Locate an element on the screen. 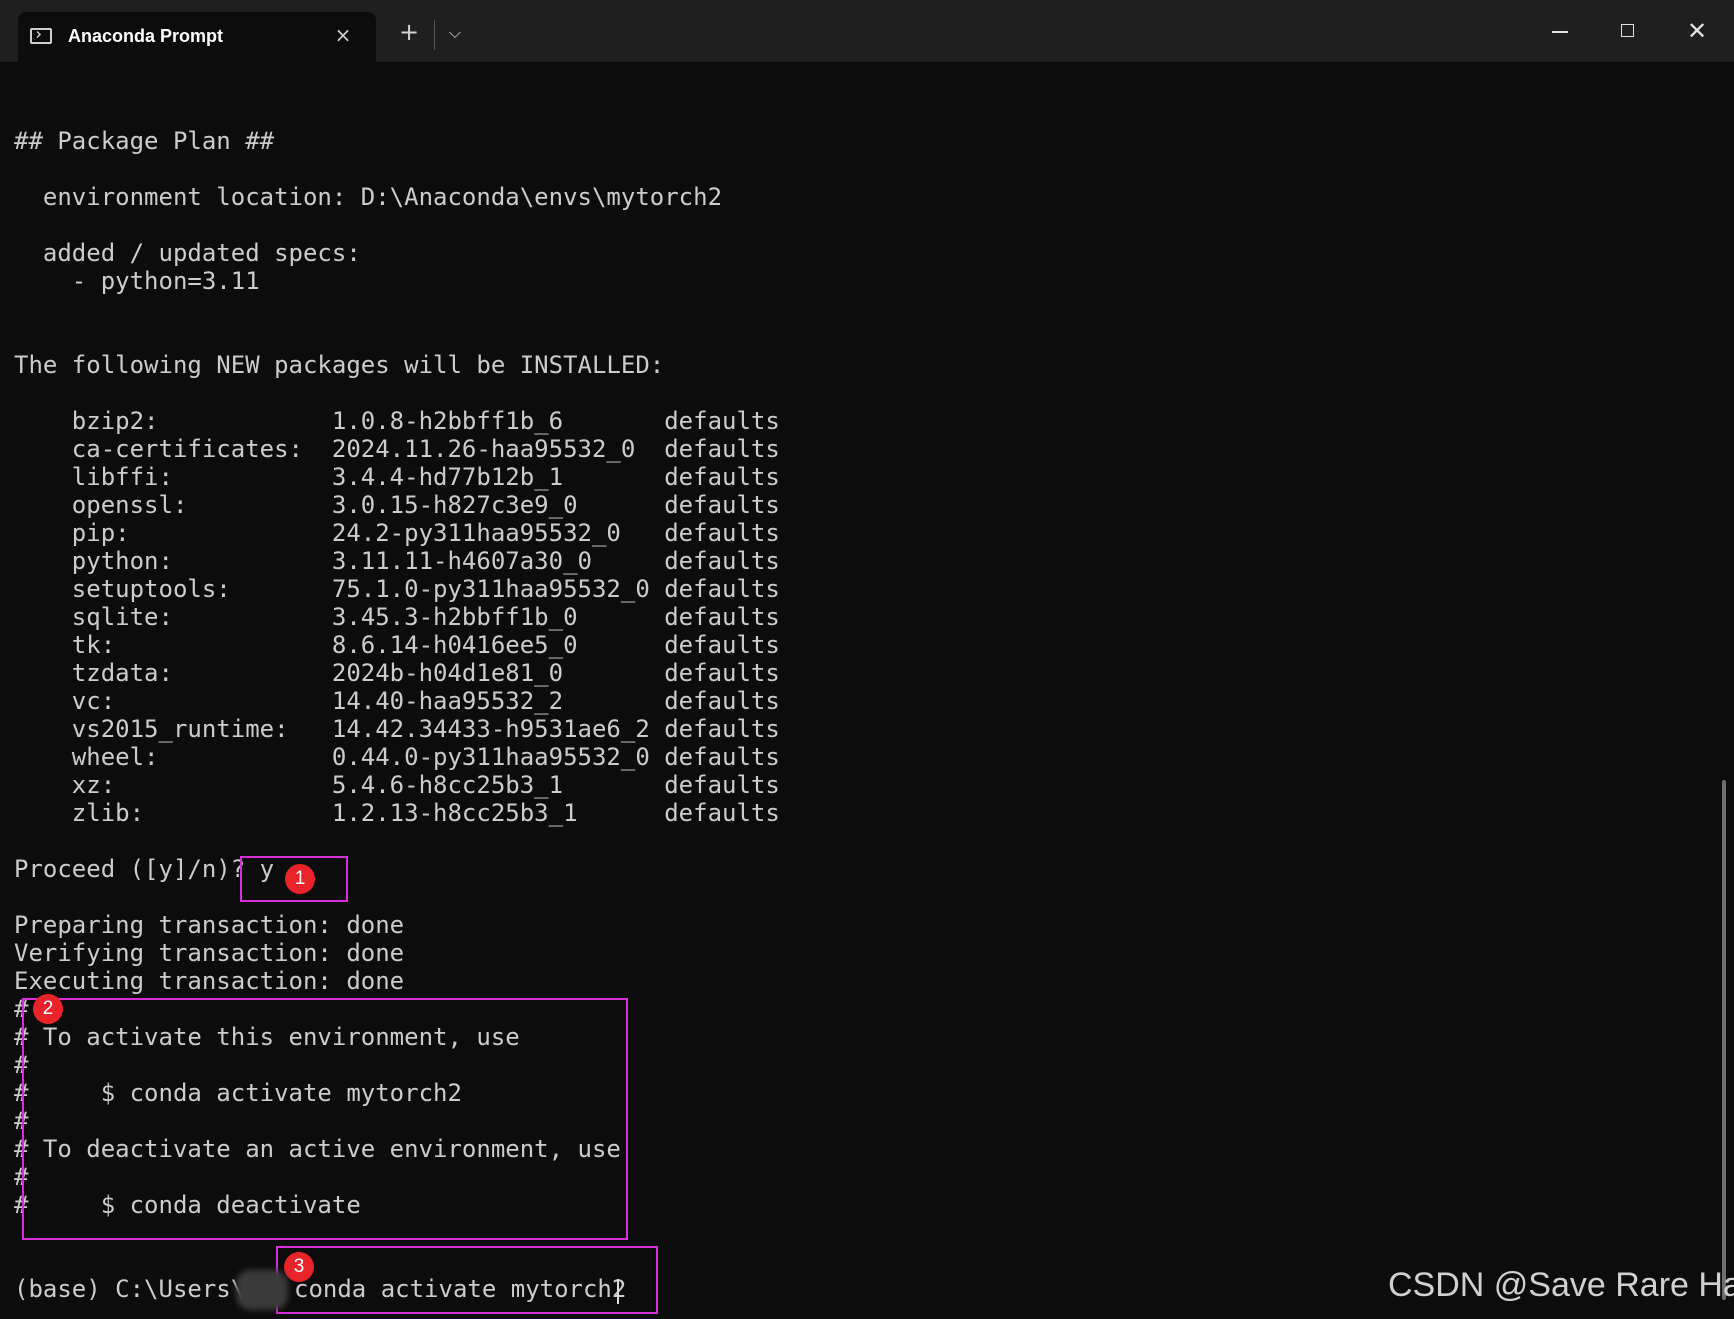 This screenshot has width=1734, height=1319. terminal-line: Preparing transaction: done is located at coordinates (209, 925).